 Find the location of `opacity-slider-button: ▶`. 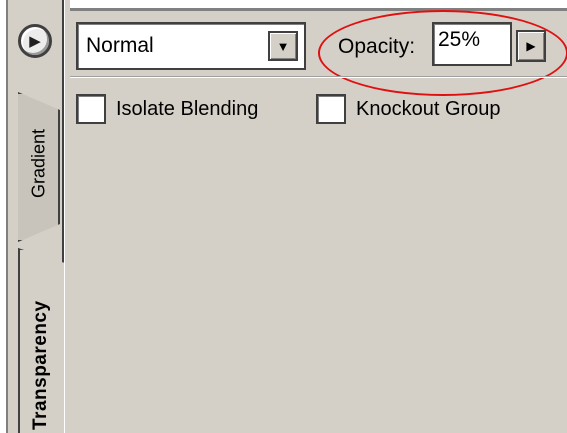

opacity-slider-button: ▶ is located at coordinates (531, 46).